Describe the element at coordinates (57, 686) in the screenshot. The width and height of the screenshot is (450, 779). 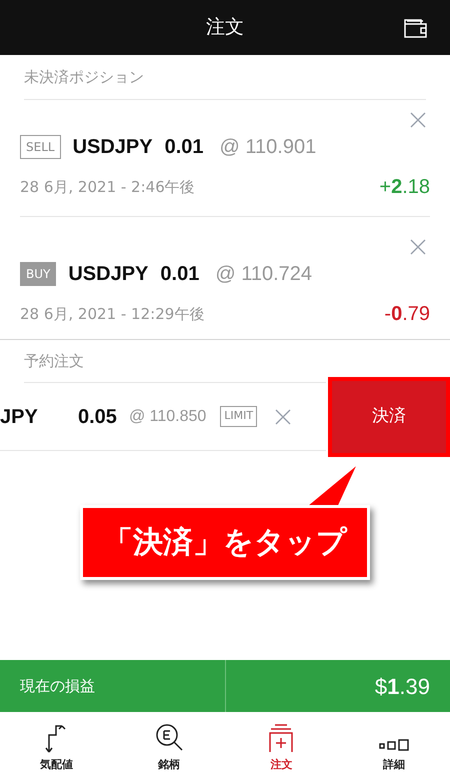
I see `summary-label: 現在の損益` at that location.